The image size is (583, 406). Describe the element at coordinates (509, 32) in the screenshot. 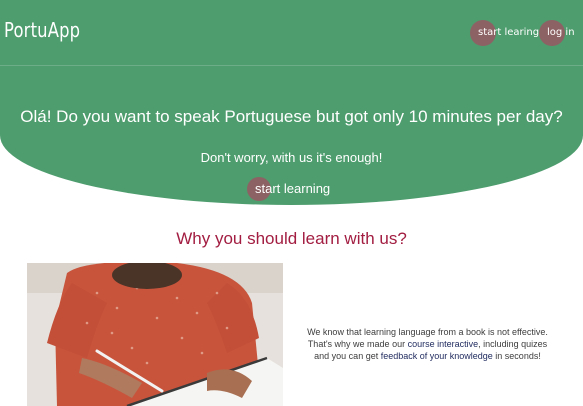

I see `nav-start-learning-label: start learing` at that location.